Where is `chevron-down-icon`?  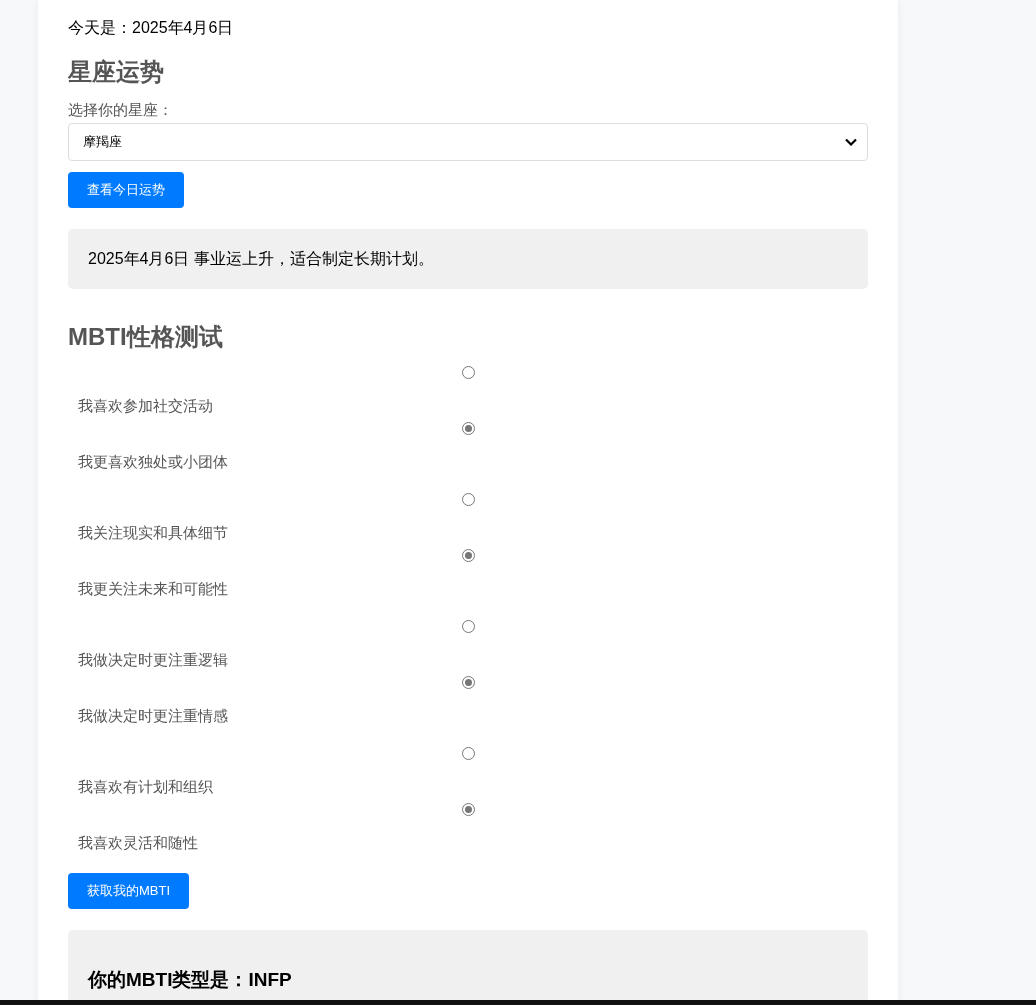 chevron-down-icon is located at coordinates (851, 142).